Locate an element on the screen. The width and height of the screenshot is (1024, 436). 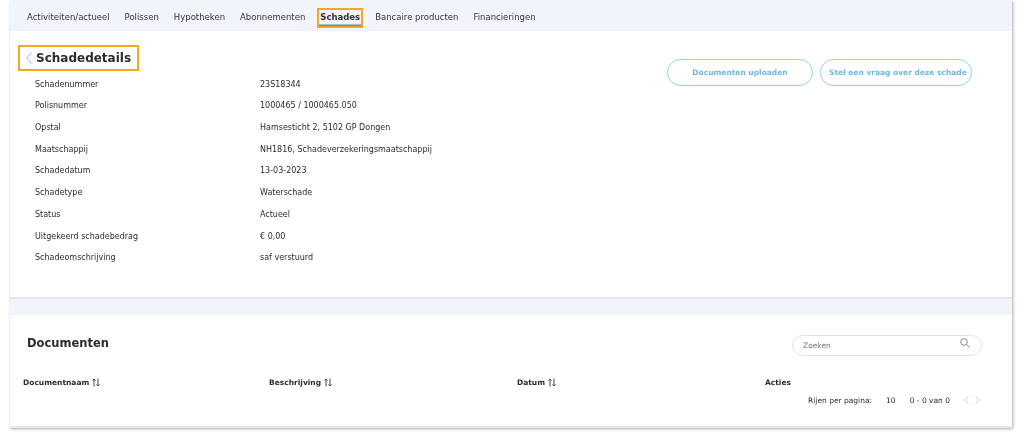
field-value: Hamsesticht 2, 5102 GP Dongen is located at coordinates (325, 128).